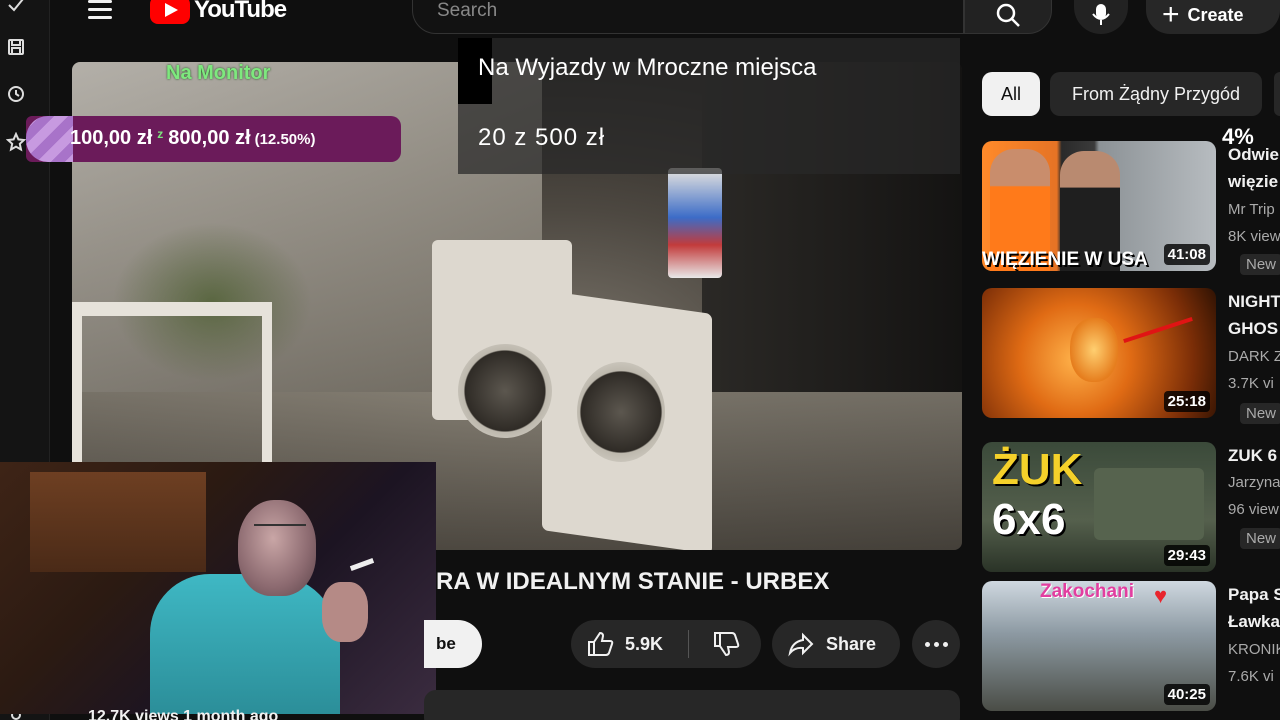 This screenshot has width=1280, height=720. I want to click on donation-progress-bar: 100,00 zł z 800,00 zł (12.50%), so click(213, 139).